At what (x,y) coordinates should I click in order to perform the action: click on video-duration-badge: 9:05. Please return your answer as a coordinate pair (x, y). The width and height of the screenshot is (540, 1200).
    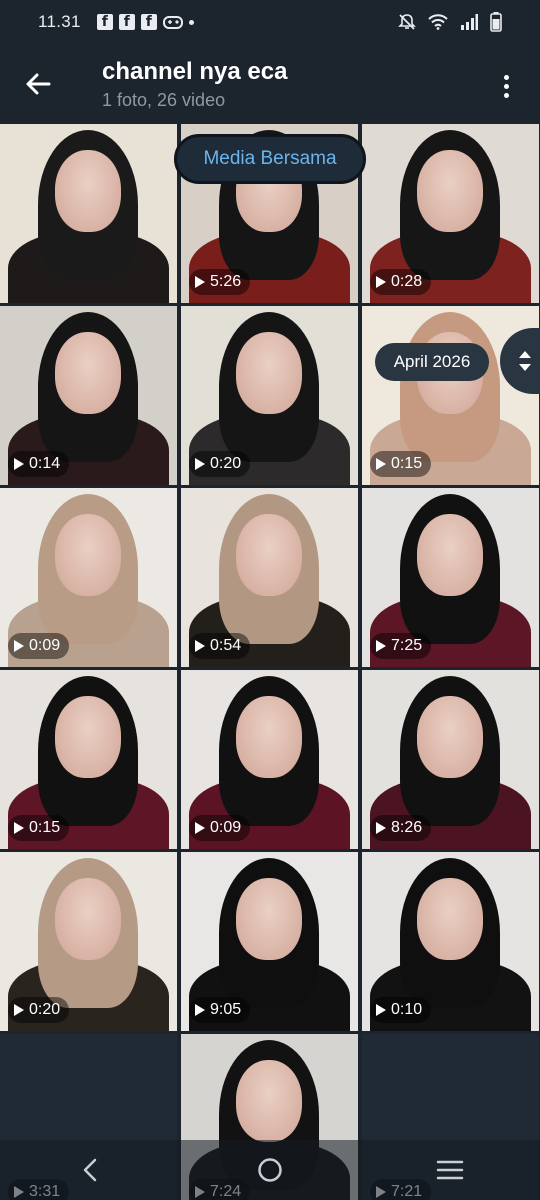
    Looking at the image, I should click on (220, 1010).